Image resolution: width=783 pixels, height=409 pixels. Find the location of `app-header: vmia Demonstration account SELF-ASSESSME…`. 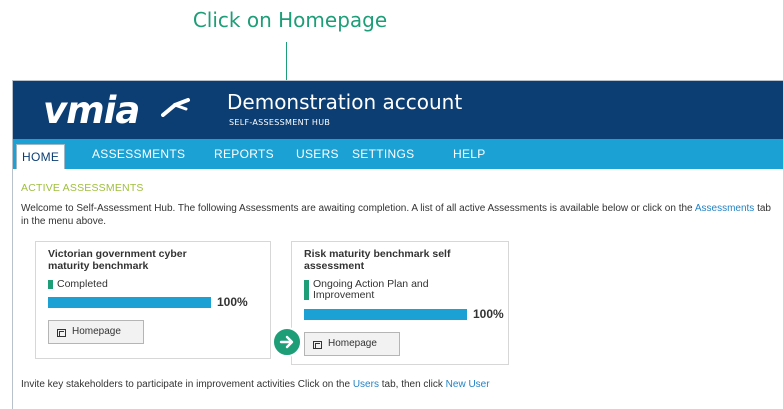

app-header: vmia Demonstration account SELF-ASSESSME… is located at coordinates (398, 110).